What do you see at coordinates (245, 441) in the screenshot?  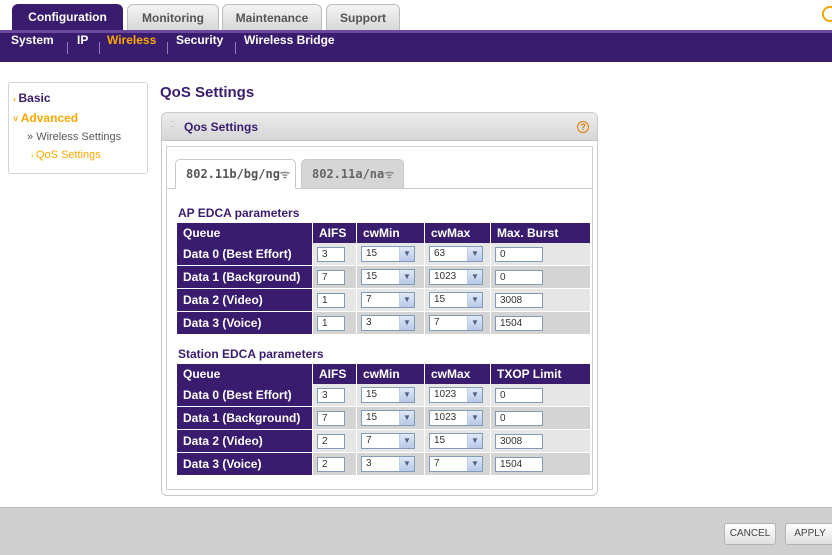 I see `queue-label: Data 2 (Video)` at bounding box center [245, 441].